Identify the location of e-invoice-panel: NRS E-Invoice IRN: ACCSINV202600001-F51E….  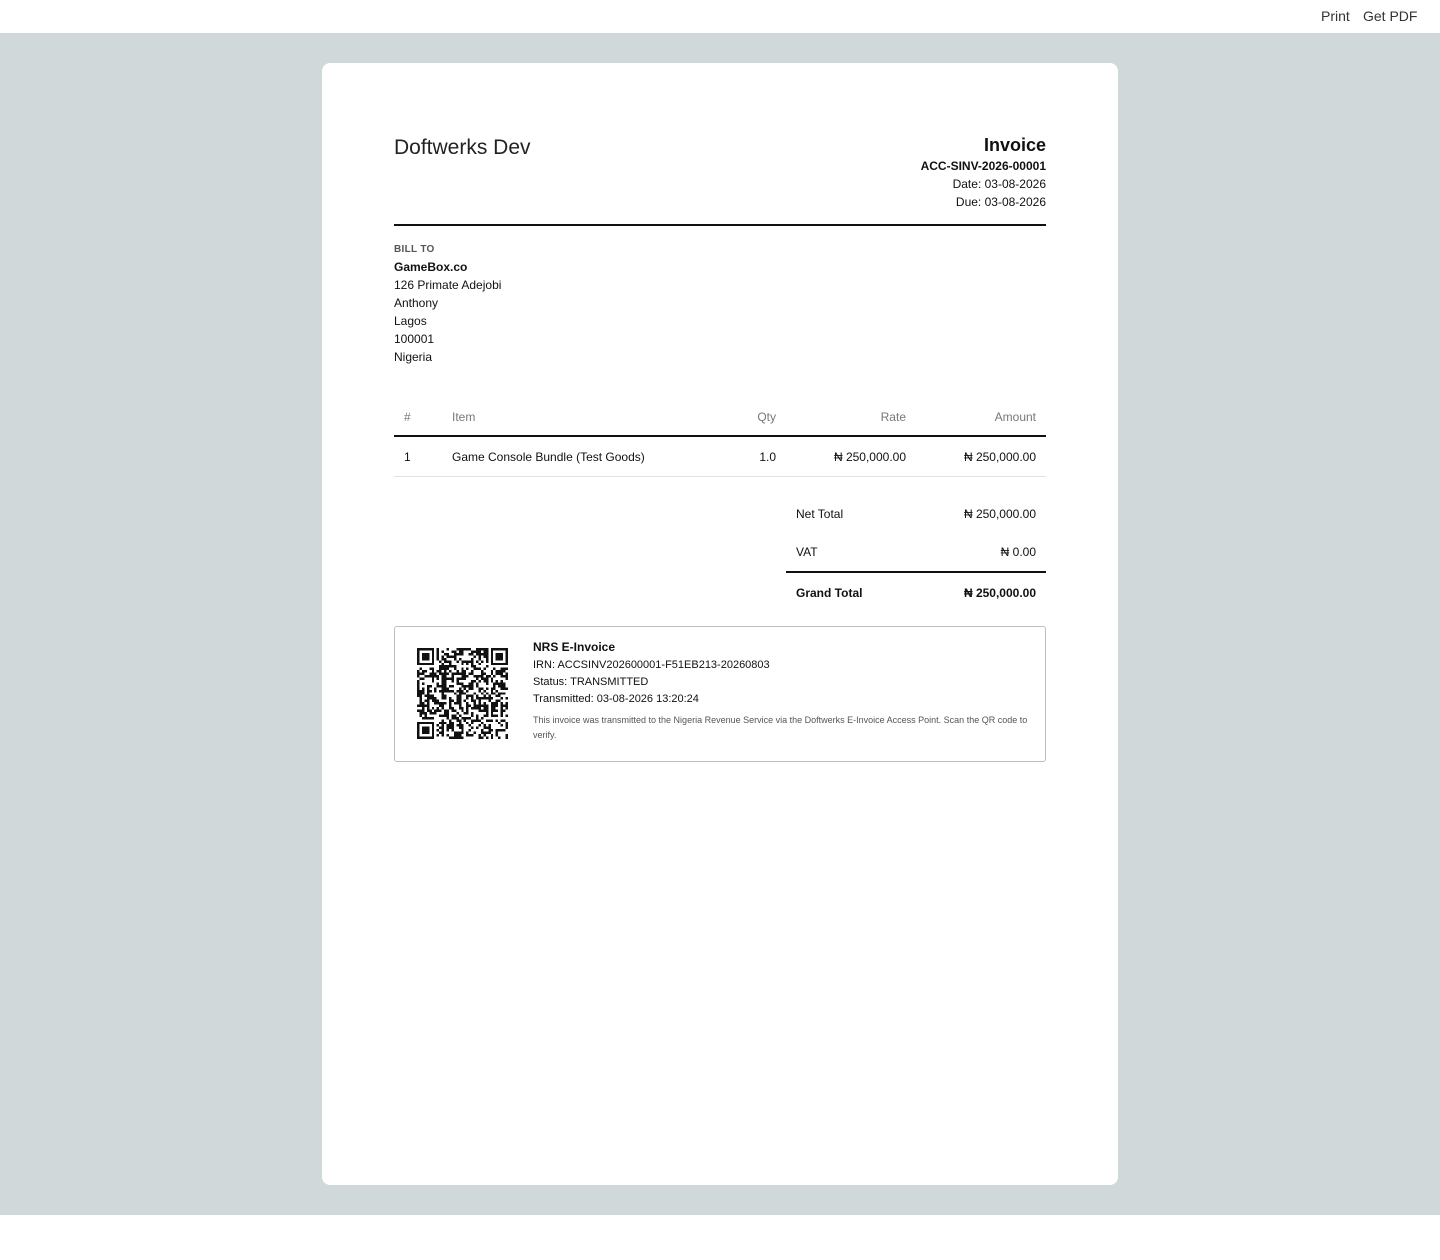
(720, 694).